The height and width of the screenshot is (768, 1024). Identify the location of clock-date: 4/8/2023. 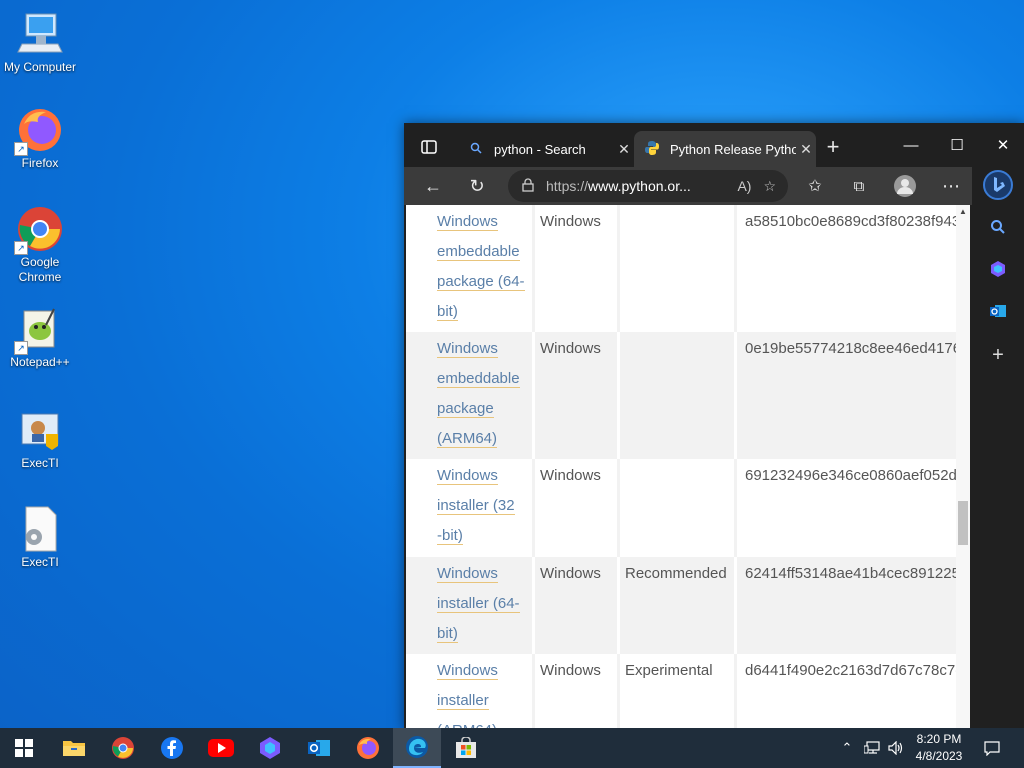
(939, 756).